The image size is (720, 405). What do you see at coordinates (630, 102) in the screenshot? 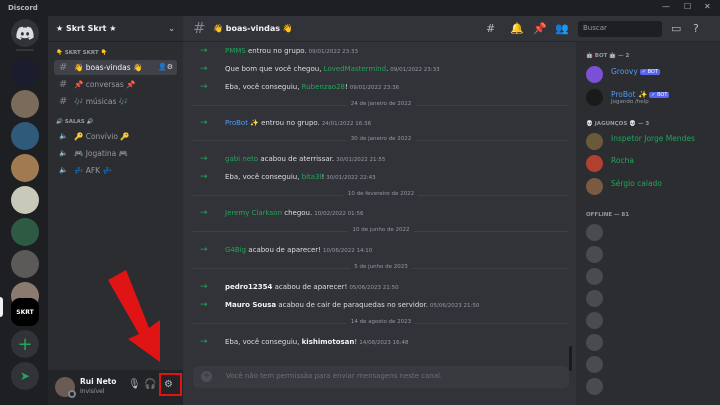
I see `member-activity: Jogando /help` at bounding box center [630, 102].